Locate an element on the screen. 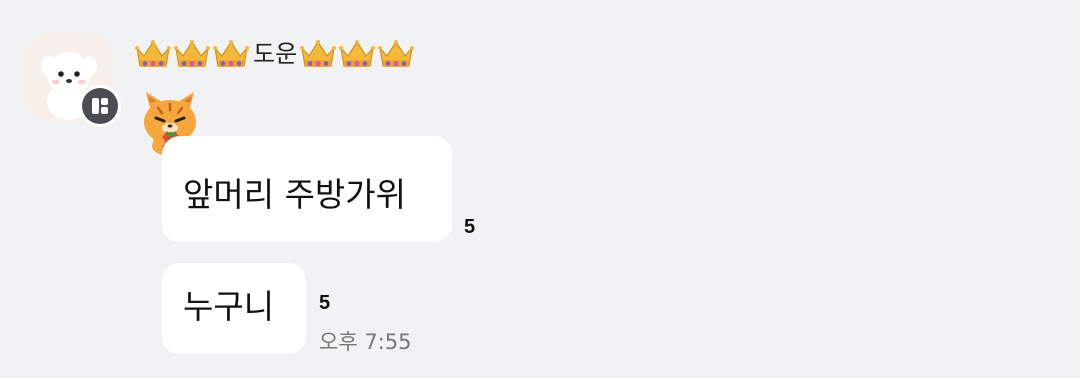  message-bubble: 앞머리 주방가위 is located at coordinates (307, 189).